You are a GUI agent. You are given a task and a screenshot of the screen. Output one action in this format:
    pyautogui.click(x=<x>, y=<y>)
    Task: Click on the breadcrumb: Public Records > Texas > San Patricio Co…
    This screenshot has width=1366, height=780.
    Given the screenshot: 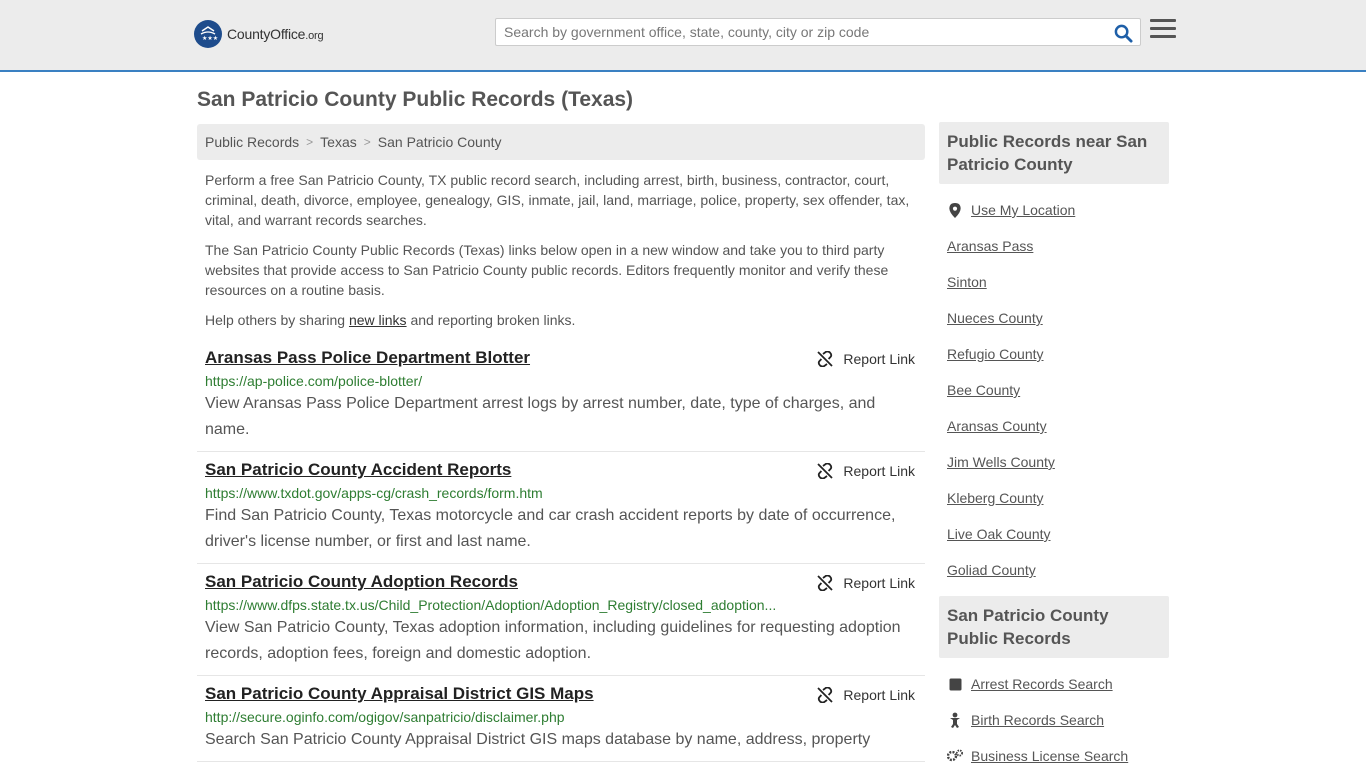 What is the action you would take?
    pyautogui.click(x=561, y=142)
    